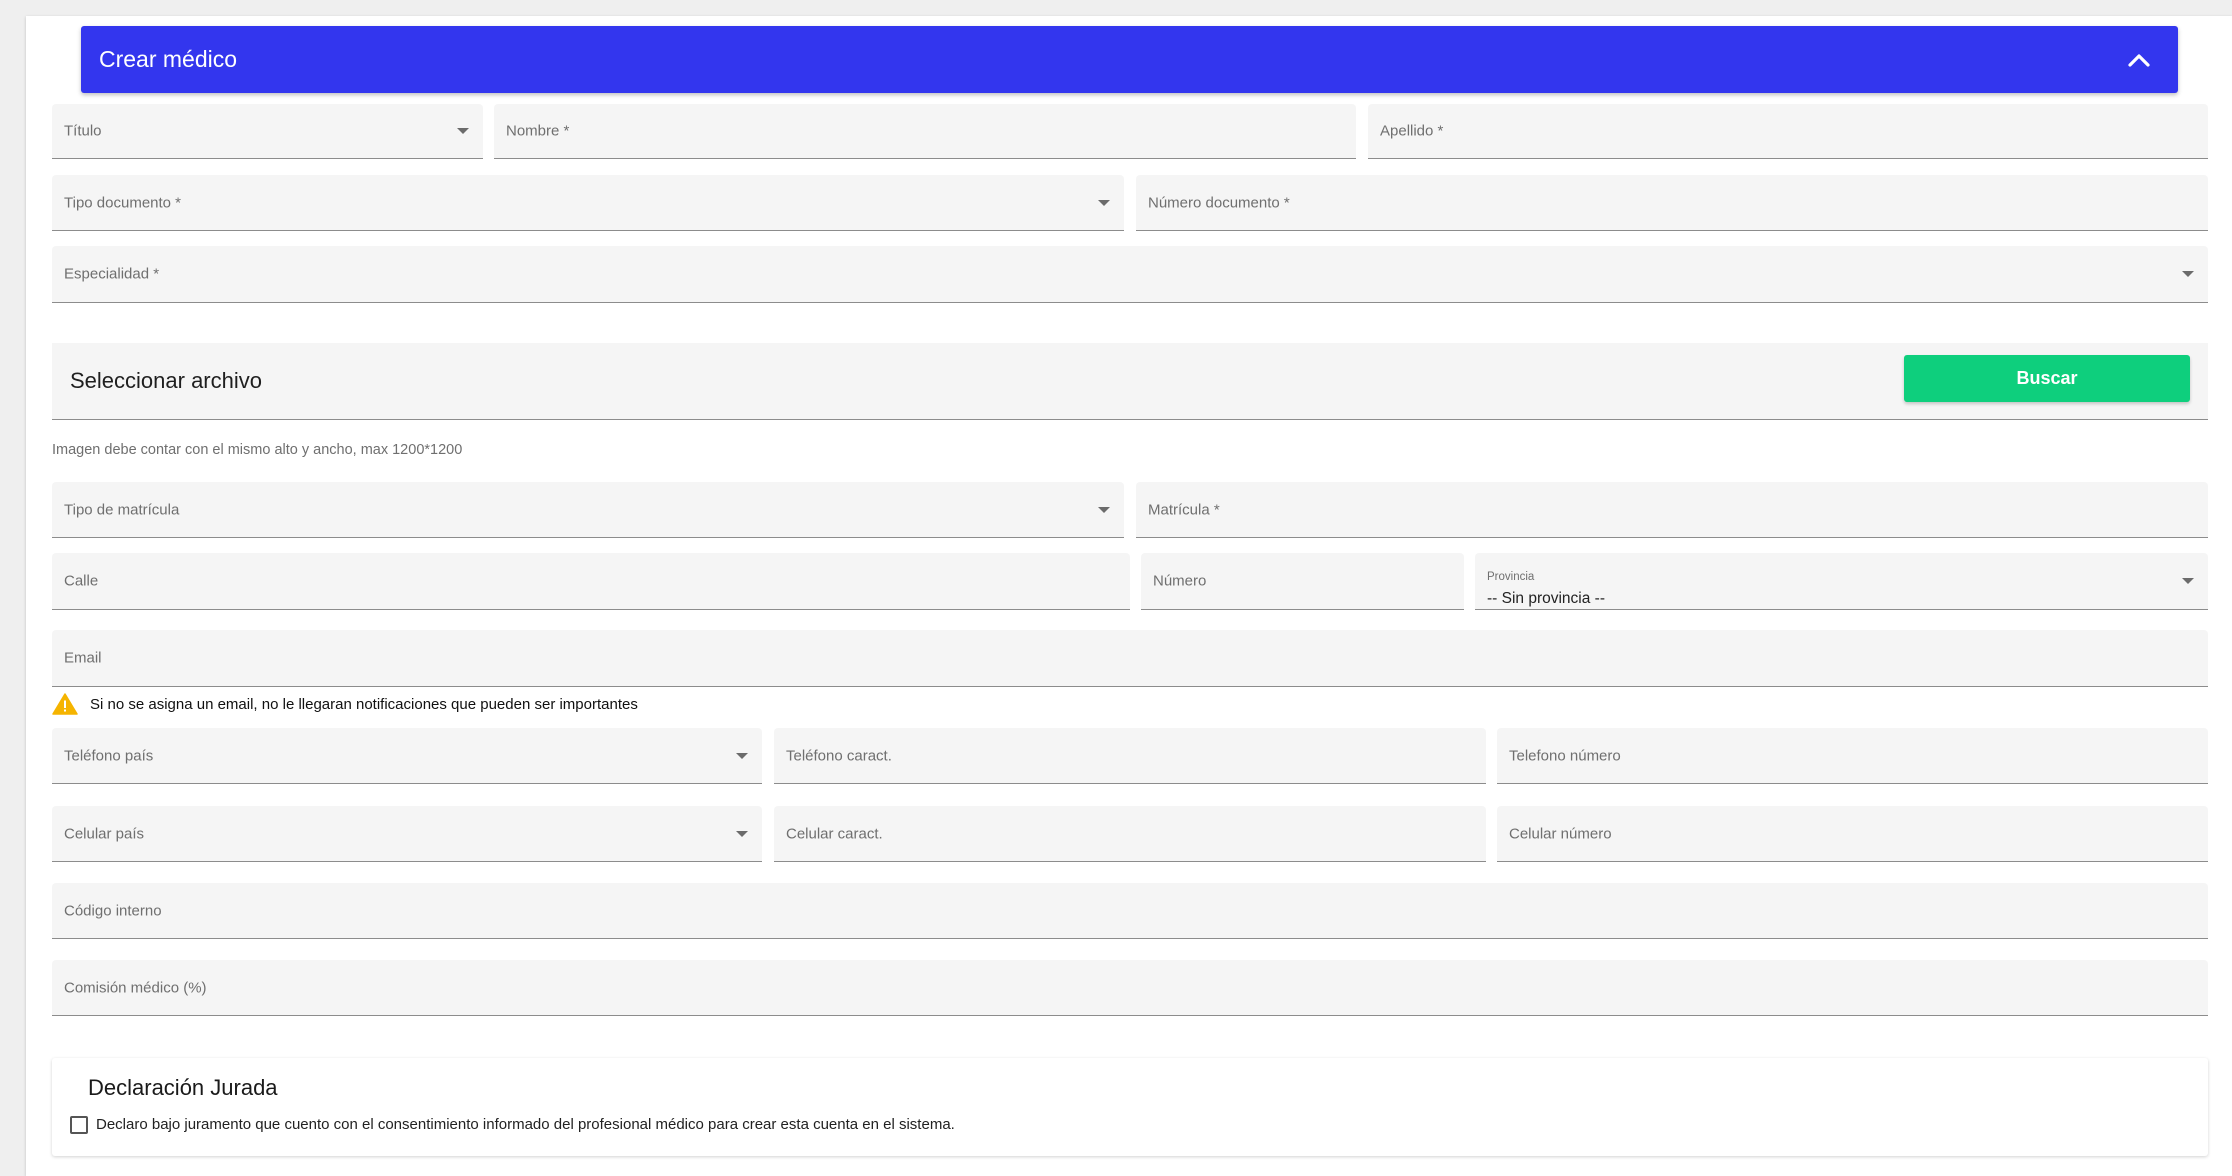 Image resolution: width=2232 pixels, height=1176 pixels. What do you see at coordinates (83, 131) in the screenshot?
I see `titulo-label: Título` at bounding box center [83, 131].